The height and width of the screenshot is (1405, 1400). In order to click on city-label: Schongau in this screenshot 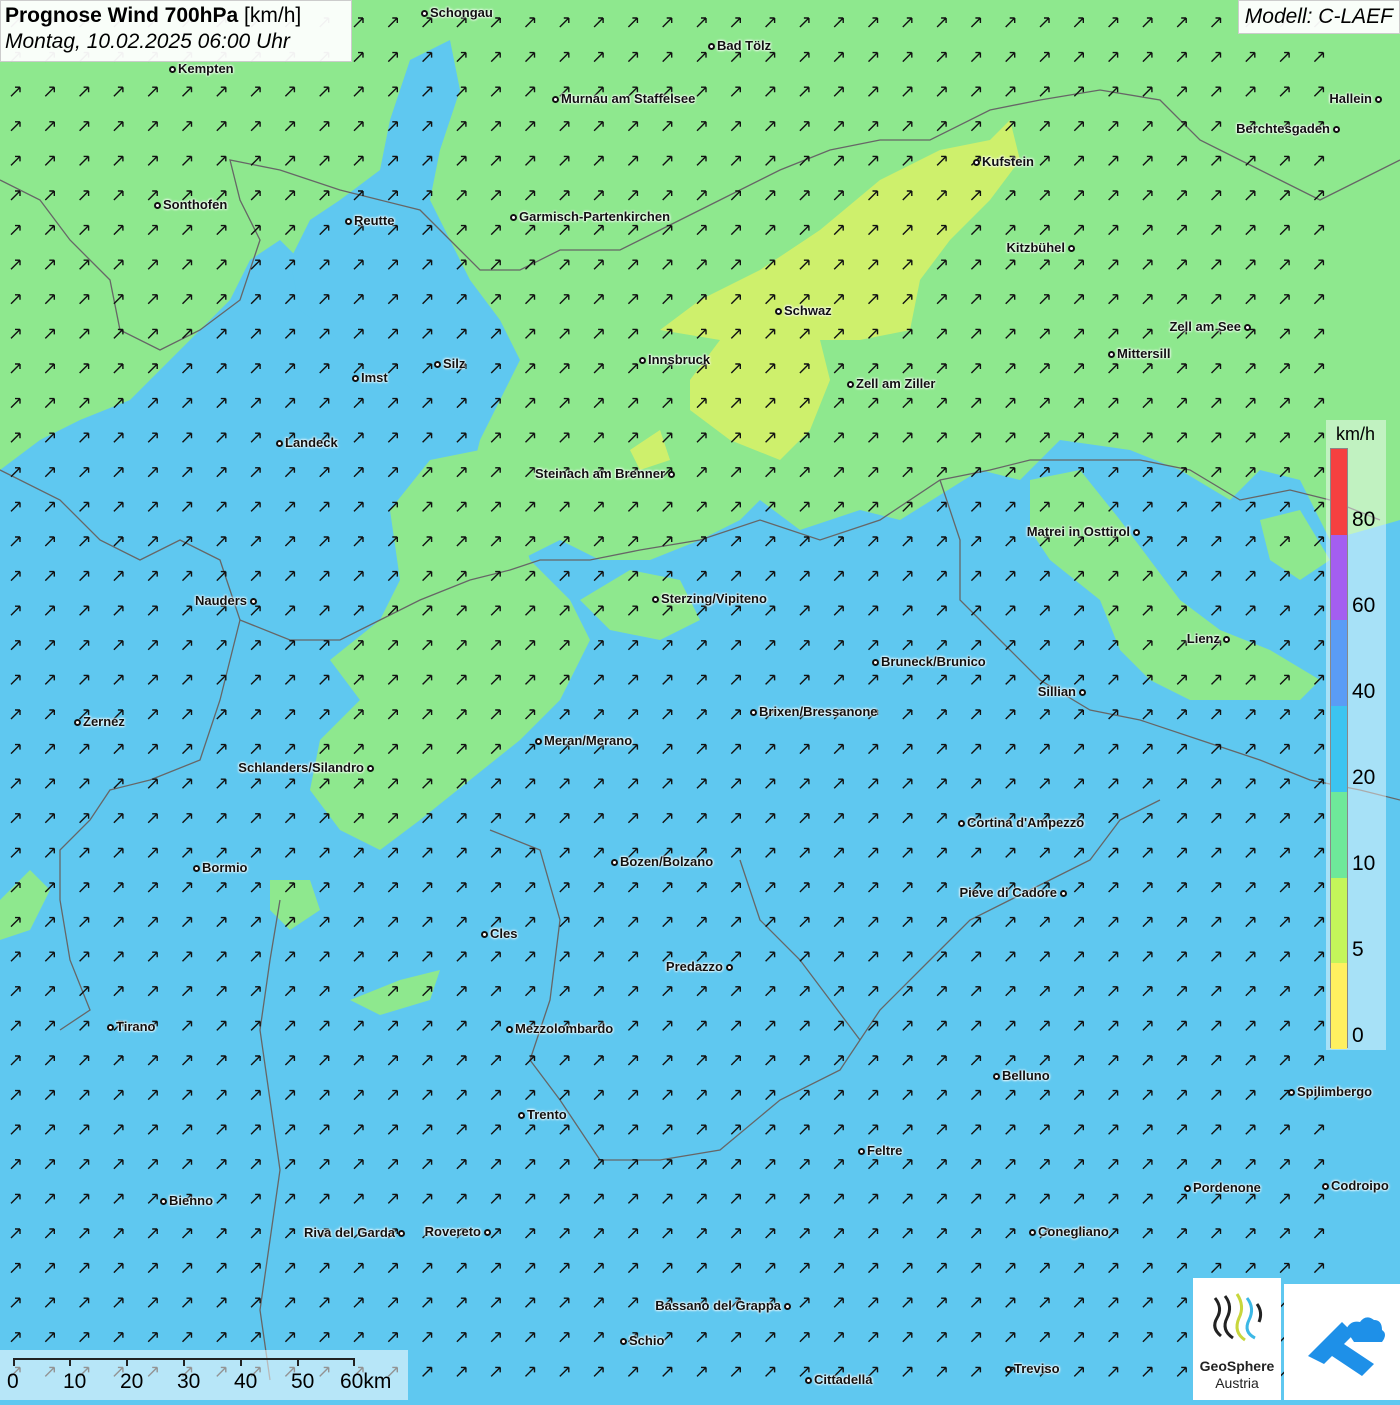, I will do `click(461, 12)`.